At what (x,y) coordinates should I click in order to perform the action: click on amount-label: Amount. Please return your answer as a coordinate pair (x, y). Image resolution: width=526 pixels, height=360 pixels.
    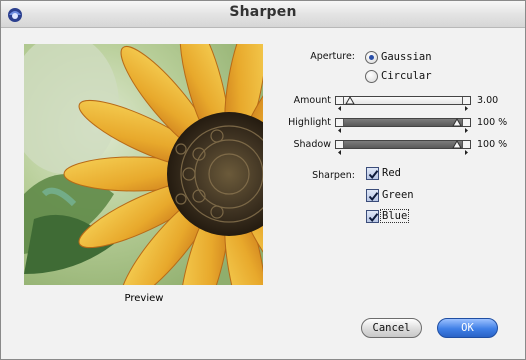
    Looking at the image, I should click on (312, 100).